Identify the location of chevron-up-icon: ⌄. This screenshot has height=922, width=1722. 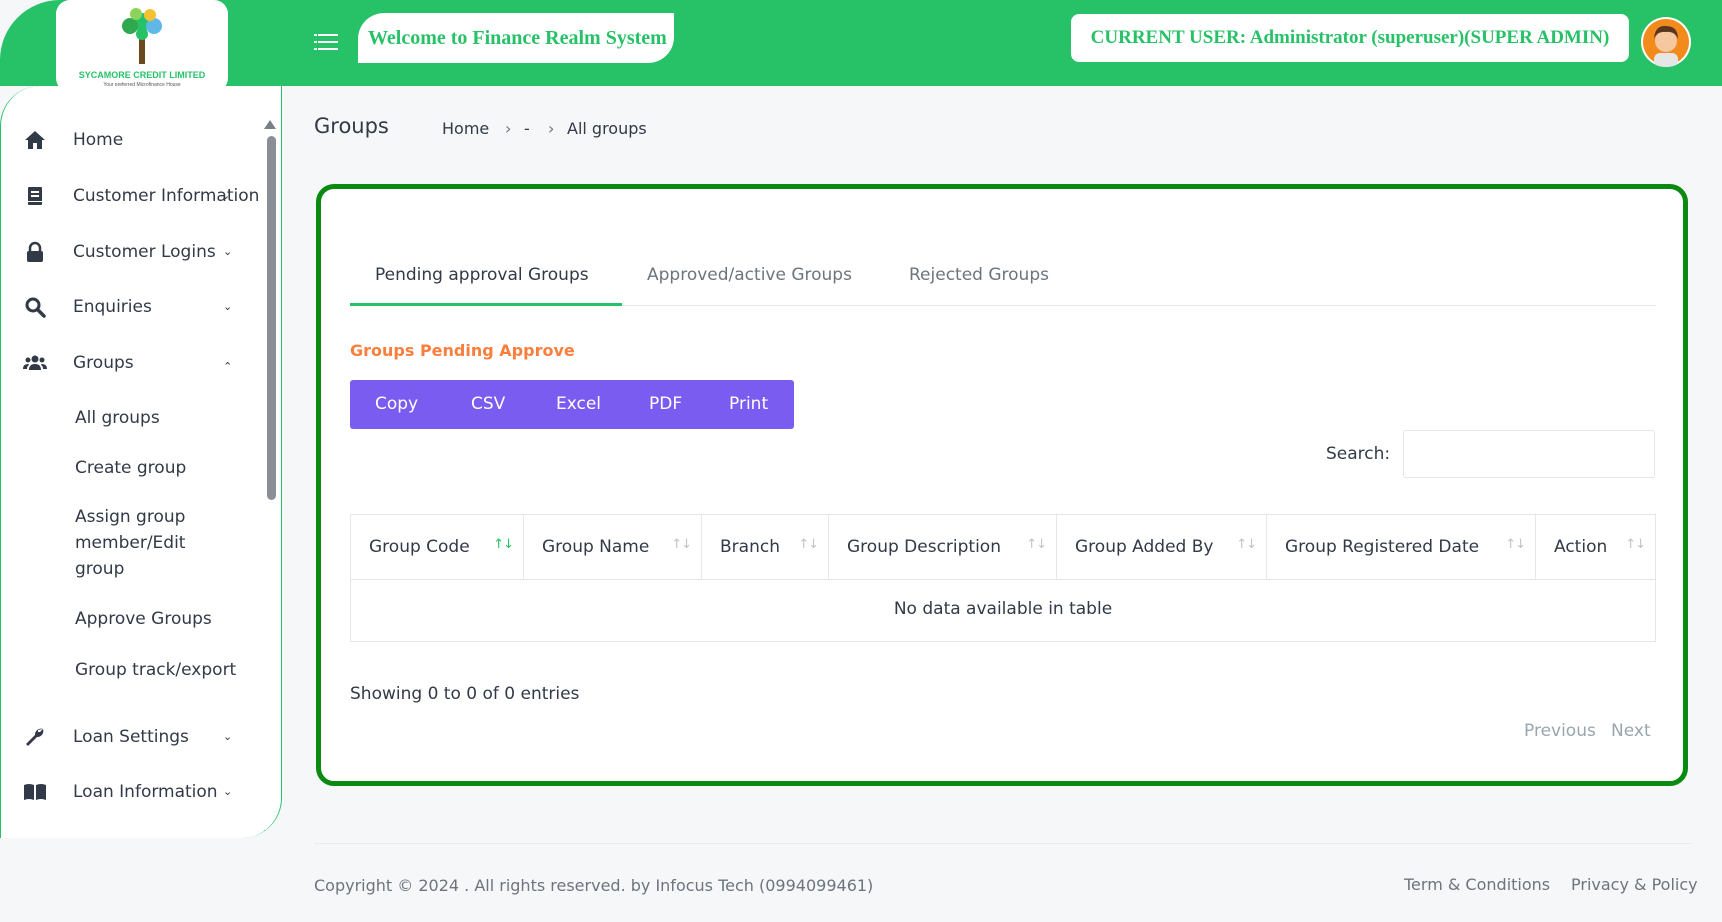
(228, 365).